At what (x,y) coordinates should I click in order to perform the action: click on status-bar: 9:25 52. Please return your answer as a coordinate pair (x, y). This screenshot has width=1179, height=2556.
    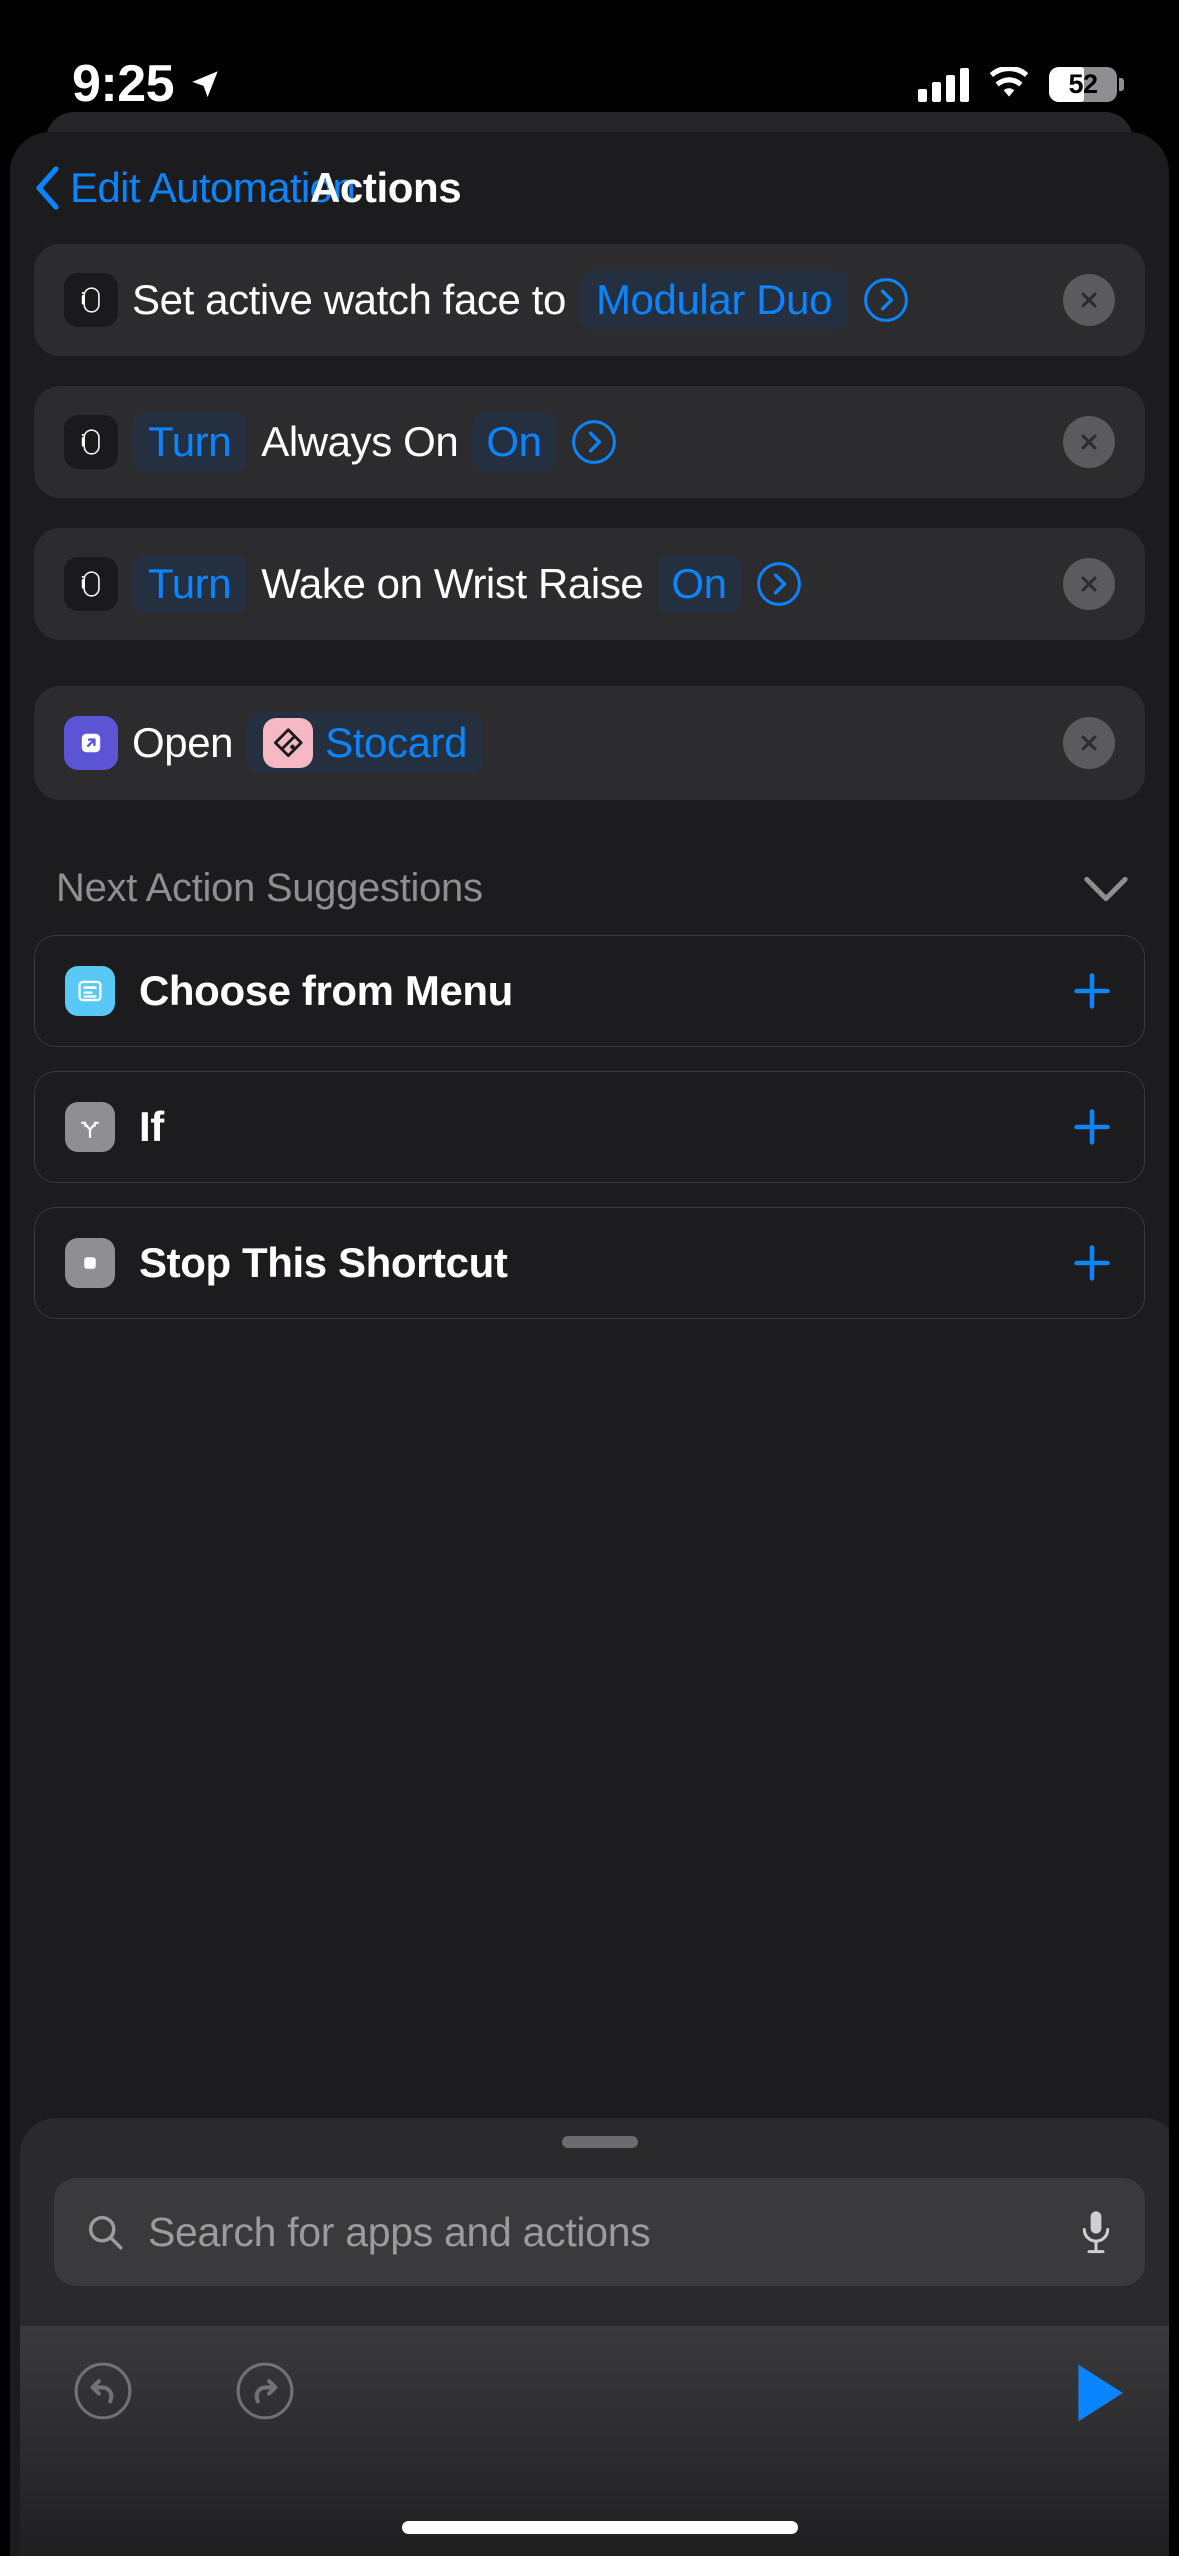
    Looking at the image, I should click on (589, 65).